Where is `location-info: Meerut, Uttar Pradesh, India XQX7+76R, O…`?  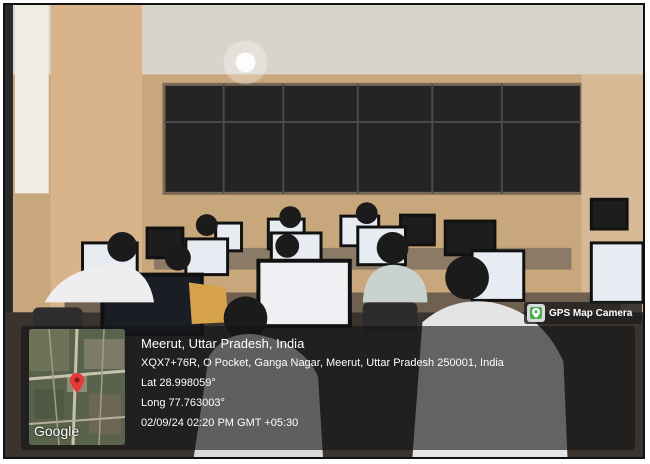 location-info: Meerut, Uttar Pradesh, India XQX7+76R, O… is located at coordinates (322, 386).